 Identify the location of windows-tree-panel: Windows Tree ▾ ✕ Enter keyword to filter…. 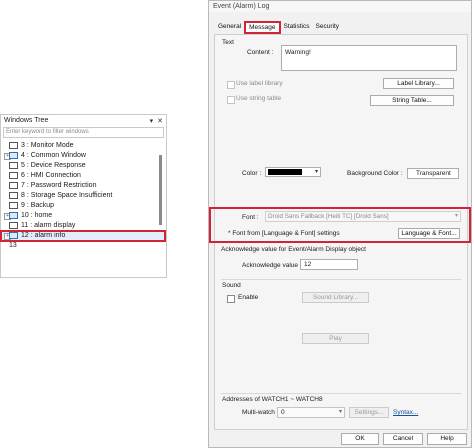
(83, 196).